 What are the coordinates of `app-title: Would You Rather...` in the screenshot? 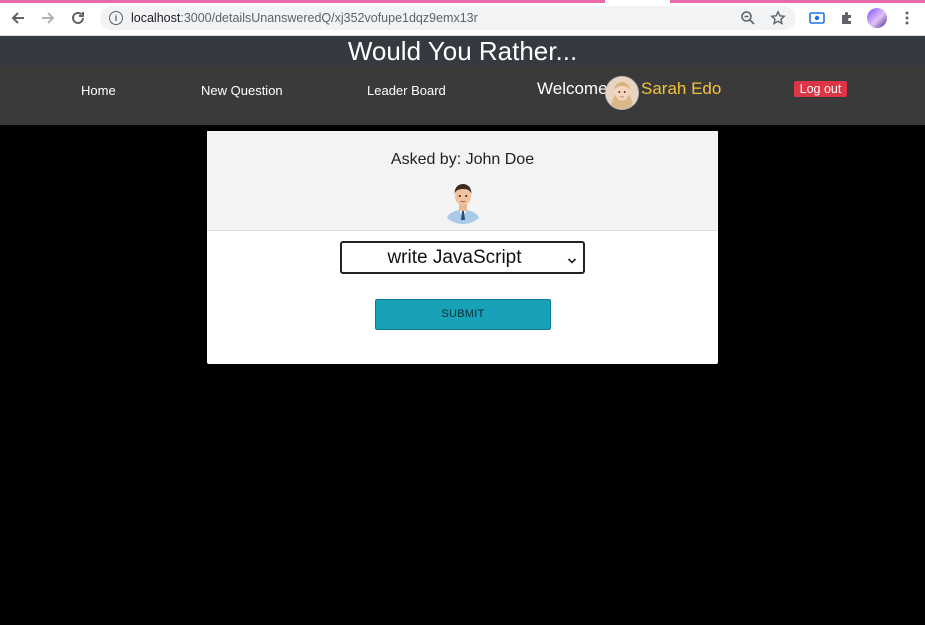 It's located at (462, 51).